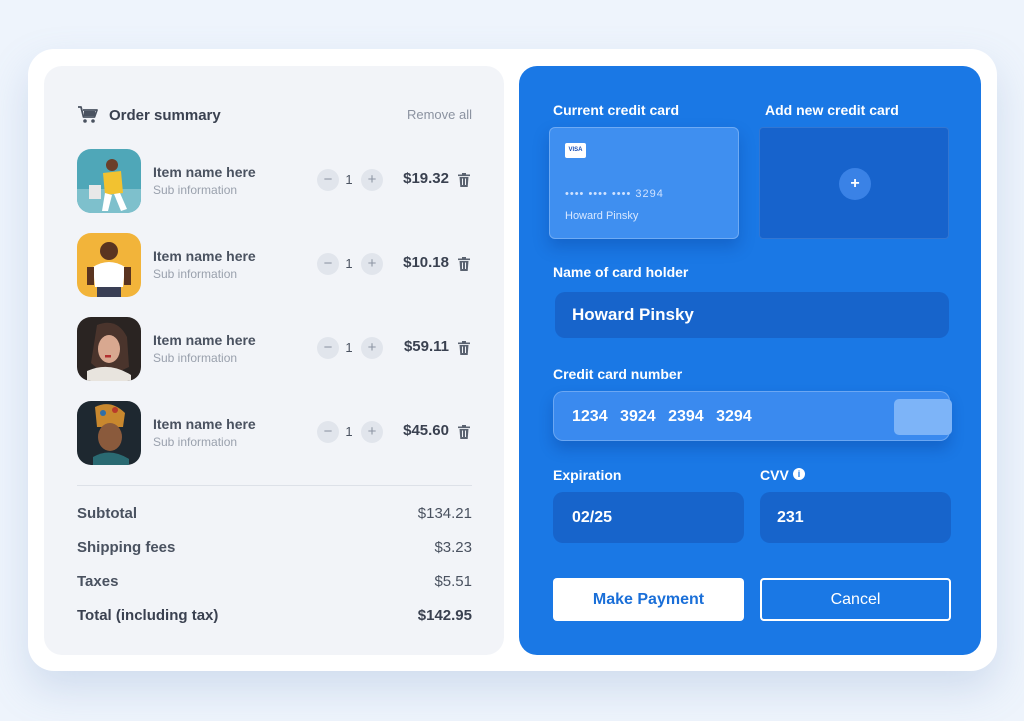  What do you see at coordinates (644, 183) in the screenshot?
I see `current-credit-card: VISA •••• •••• •••• 3294 Howard Pinsky` at bounding box center [644, 183].